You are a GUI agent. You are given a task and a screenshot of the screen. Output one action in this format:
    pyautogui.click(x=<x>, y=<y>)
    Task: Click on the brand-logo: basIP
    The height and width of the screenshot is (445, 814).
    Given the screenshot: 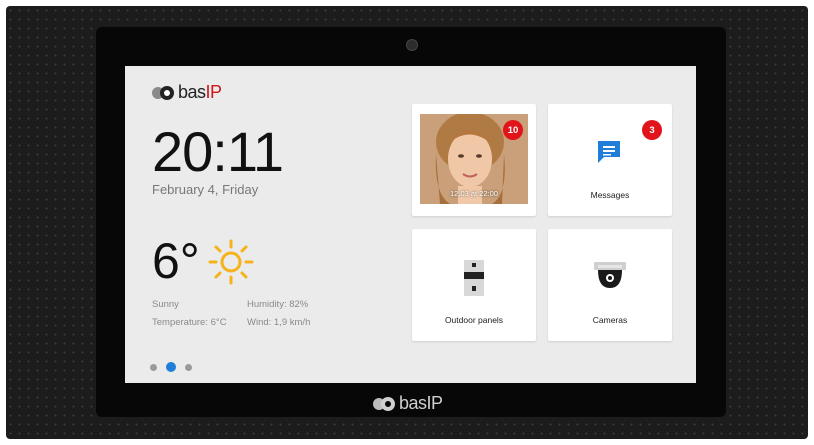 What is the action you would take?
    pyautogui.click(x=187, y=92)
    